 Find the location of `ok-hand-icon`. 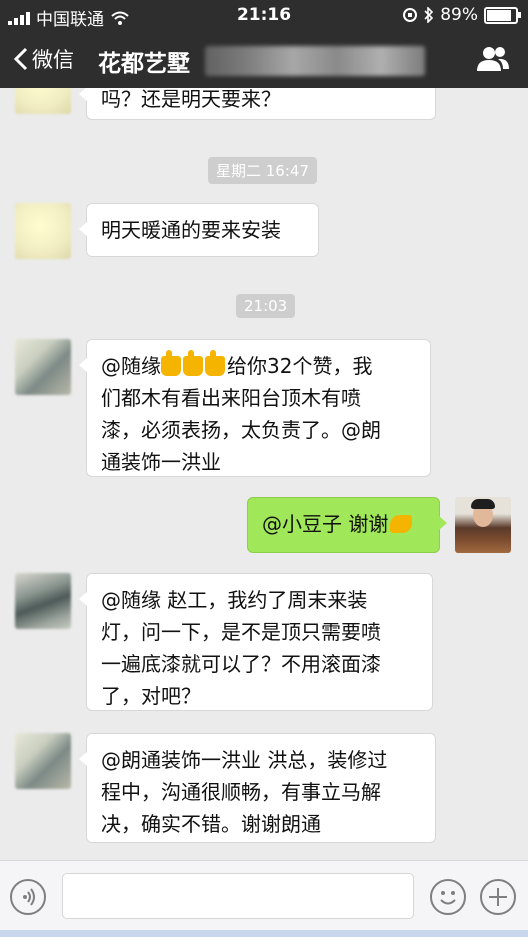

ok-hand-icon is located at coordinates (401, 524).